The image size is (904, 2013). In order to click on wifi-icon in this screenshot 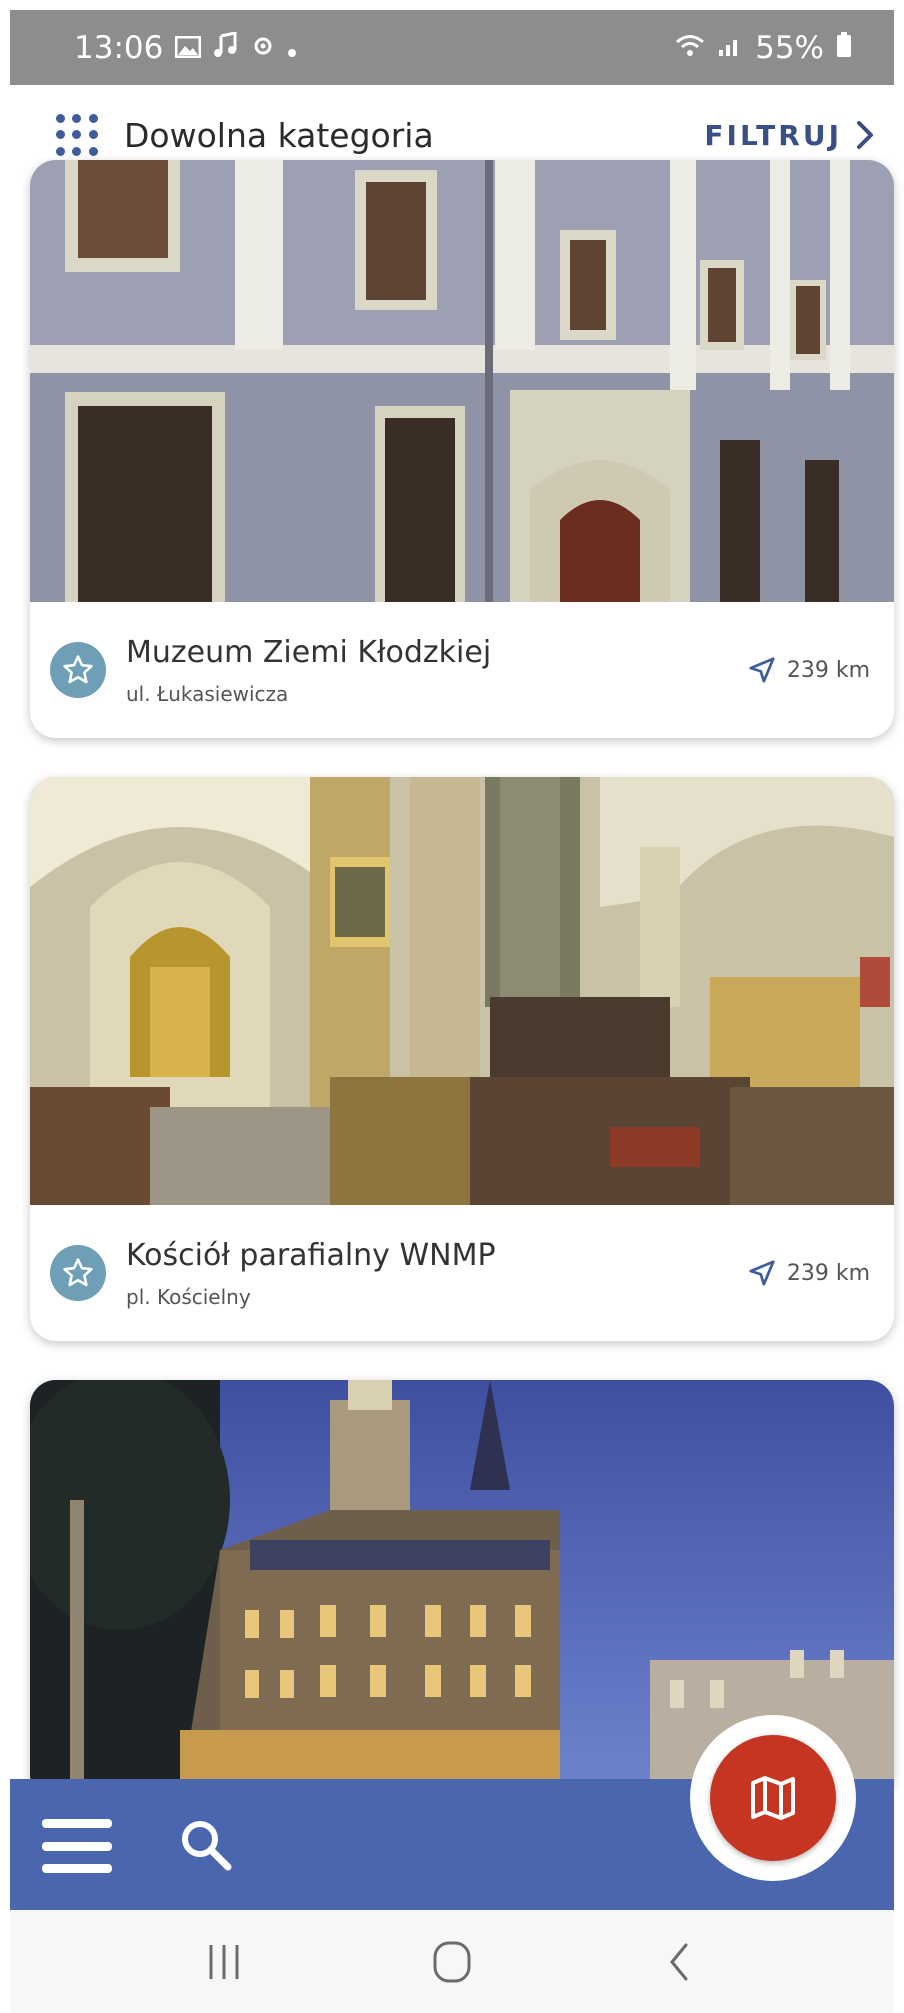, I will do `click(690, 48)`.